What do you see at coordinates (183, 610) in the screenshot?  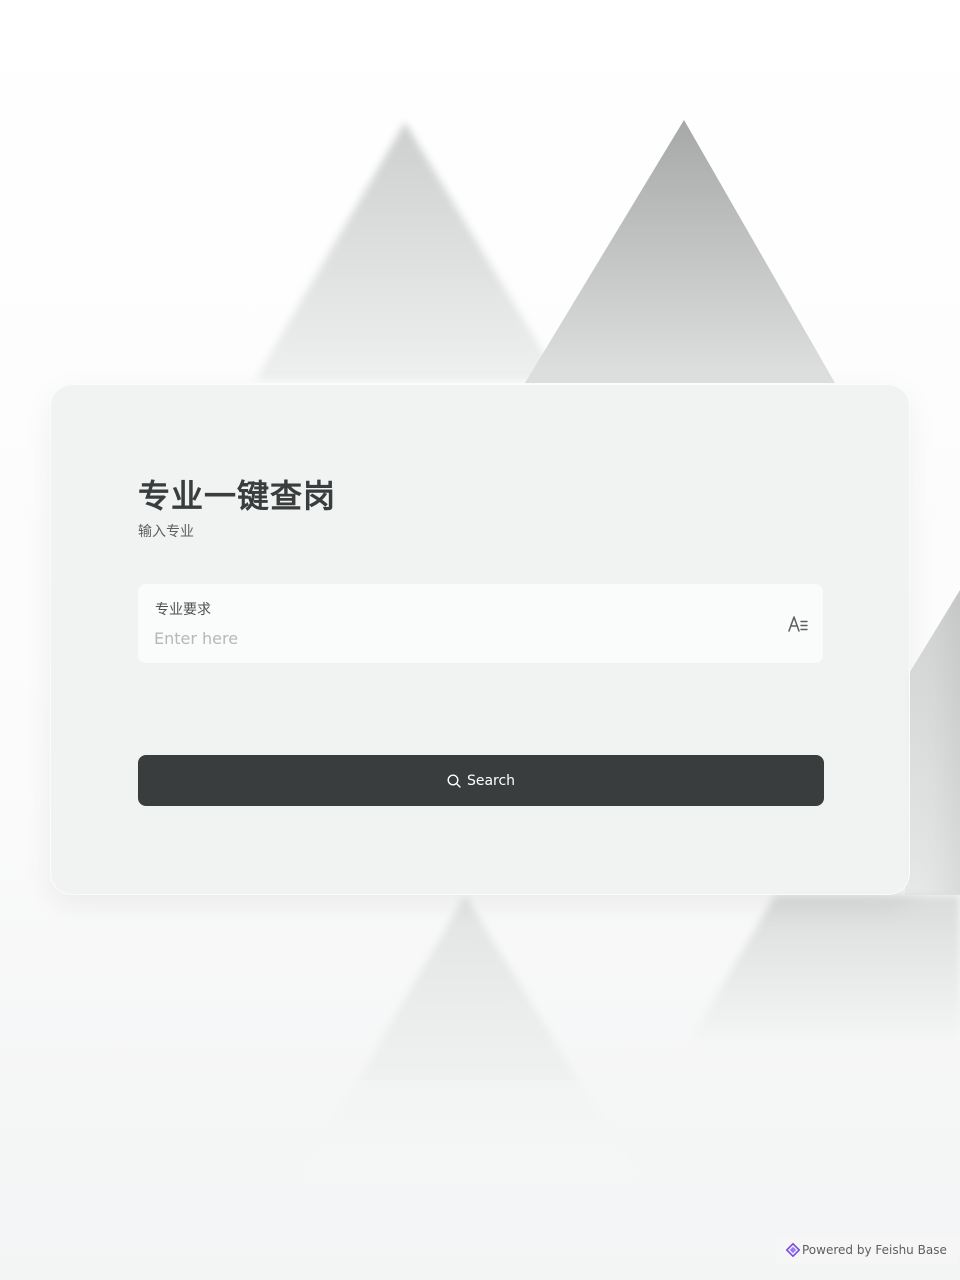 I see `major-requirement-label: 专业要求` at bounding box center [183, 610].